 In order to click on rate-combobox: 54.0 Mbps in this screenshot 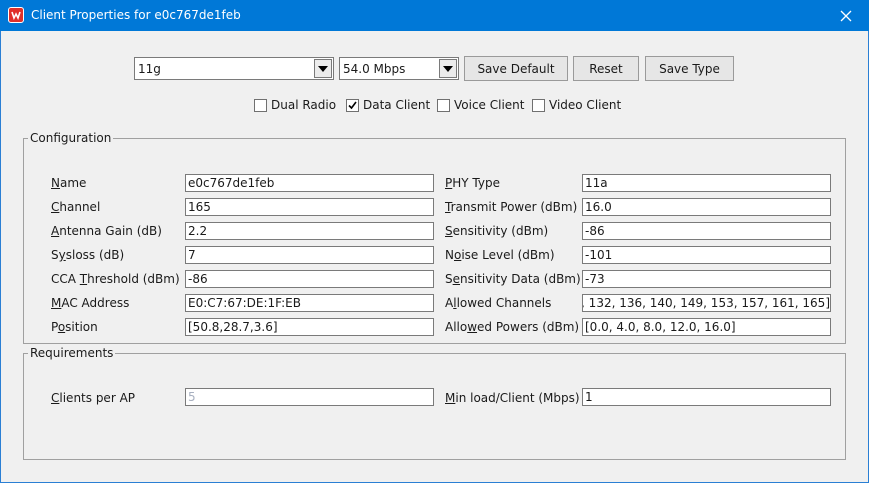, I will do `click(399, 68)`.